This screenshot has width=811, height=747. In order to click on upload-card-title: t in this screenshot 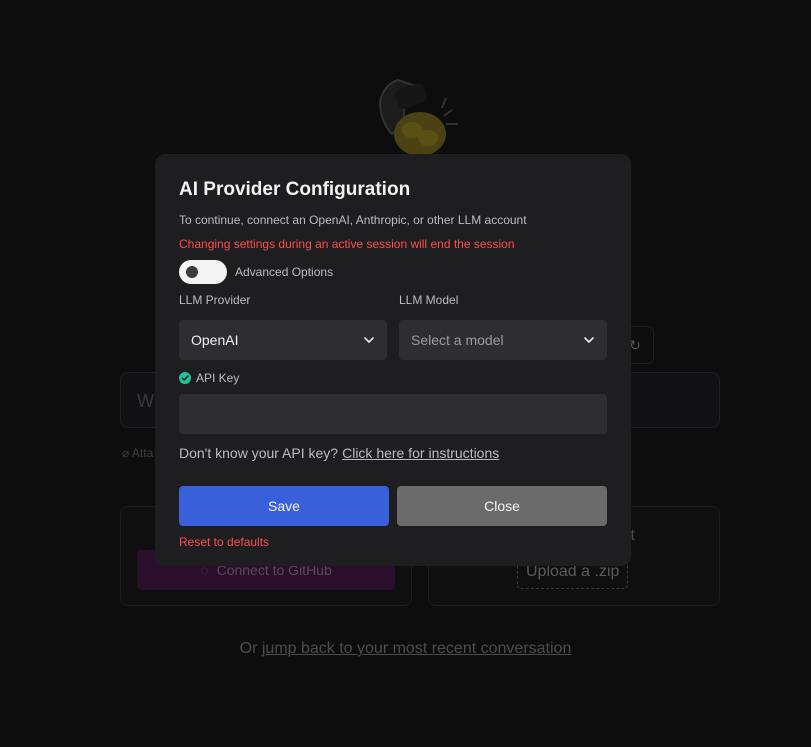, I will do `click(632, 535)`.